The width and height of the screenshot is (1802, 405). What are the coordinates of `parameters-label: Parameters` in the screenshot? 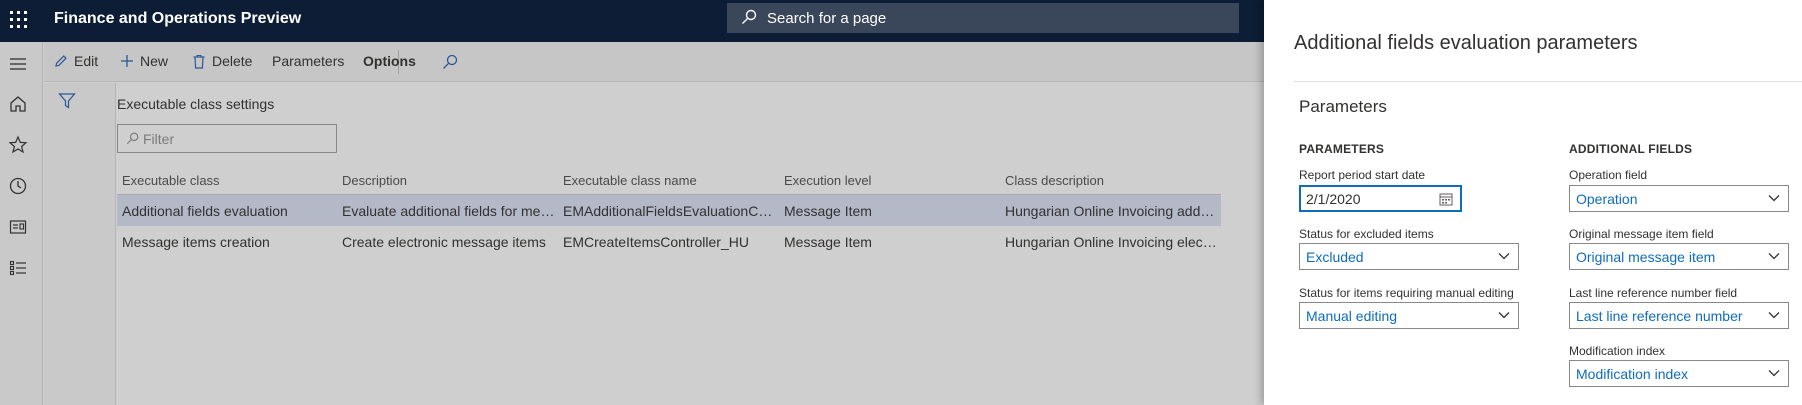 It's located at (308, 61).